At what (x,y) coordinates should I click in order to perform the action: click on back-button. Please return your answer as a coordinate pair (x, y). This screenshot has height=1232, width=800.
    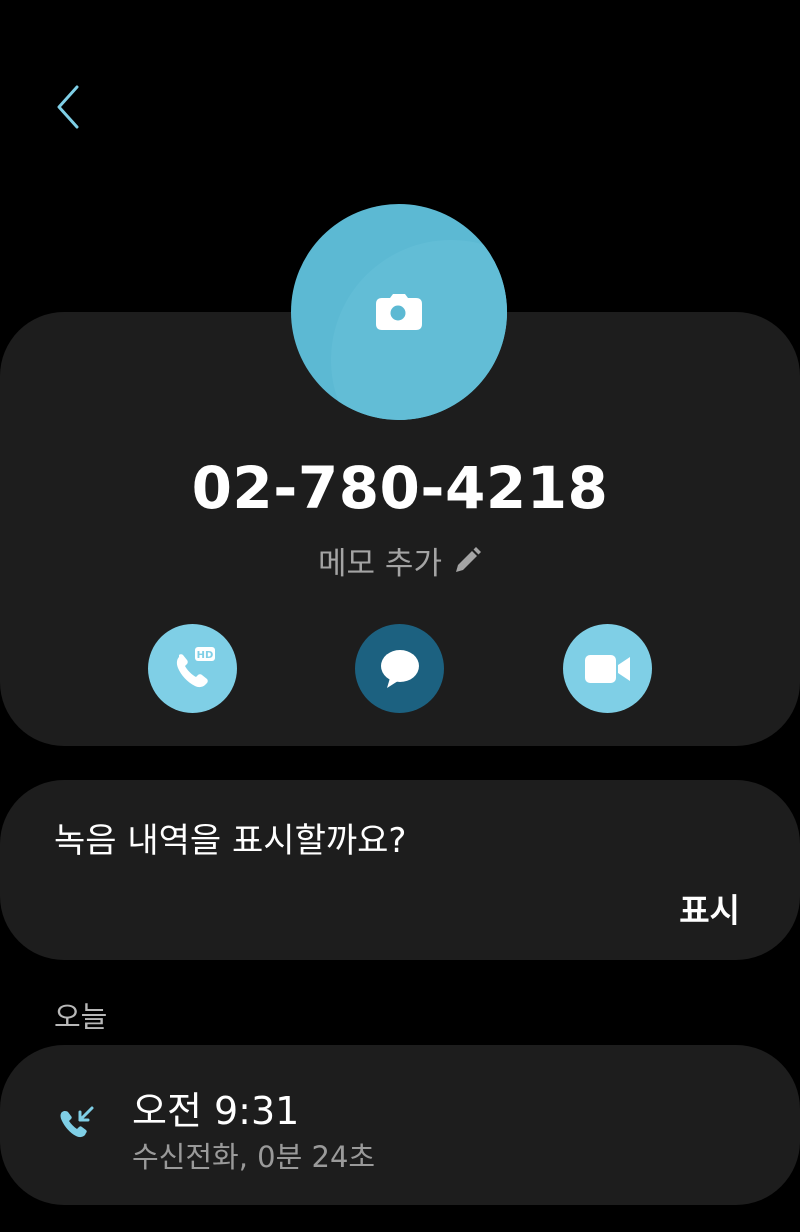
    Looking at the image, I should click on (68, 107).